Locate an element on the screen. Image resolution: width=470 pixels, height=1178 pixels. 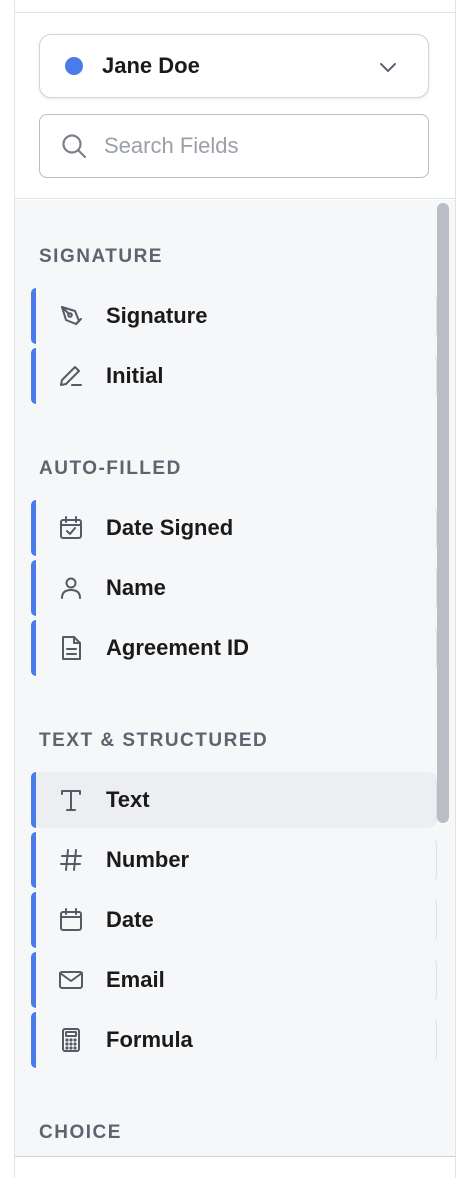
search-input is located at coordinates (254, 146).